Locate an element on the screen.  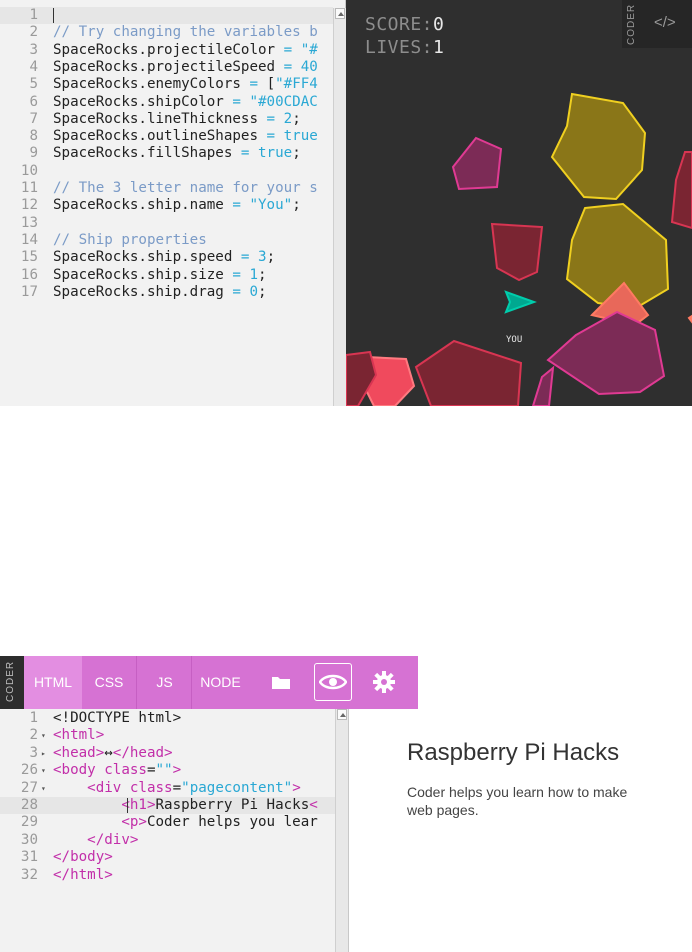
code-text: // The 3 letter name for your s is located at coordinates (185, 188).